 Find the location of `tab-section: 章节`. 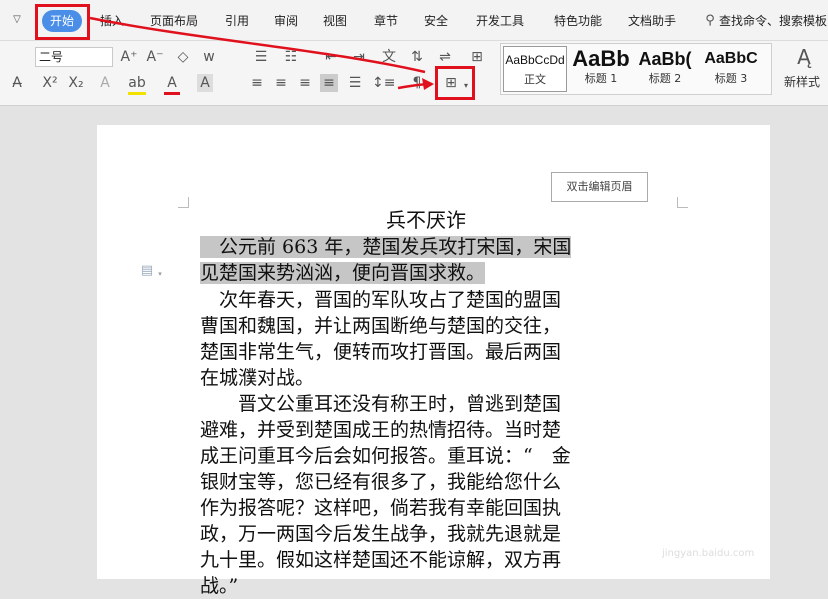

tab-section: 章节 is located at coordinates (386, 21).